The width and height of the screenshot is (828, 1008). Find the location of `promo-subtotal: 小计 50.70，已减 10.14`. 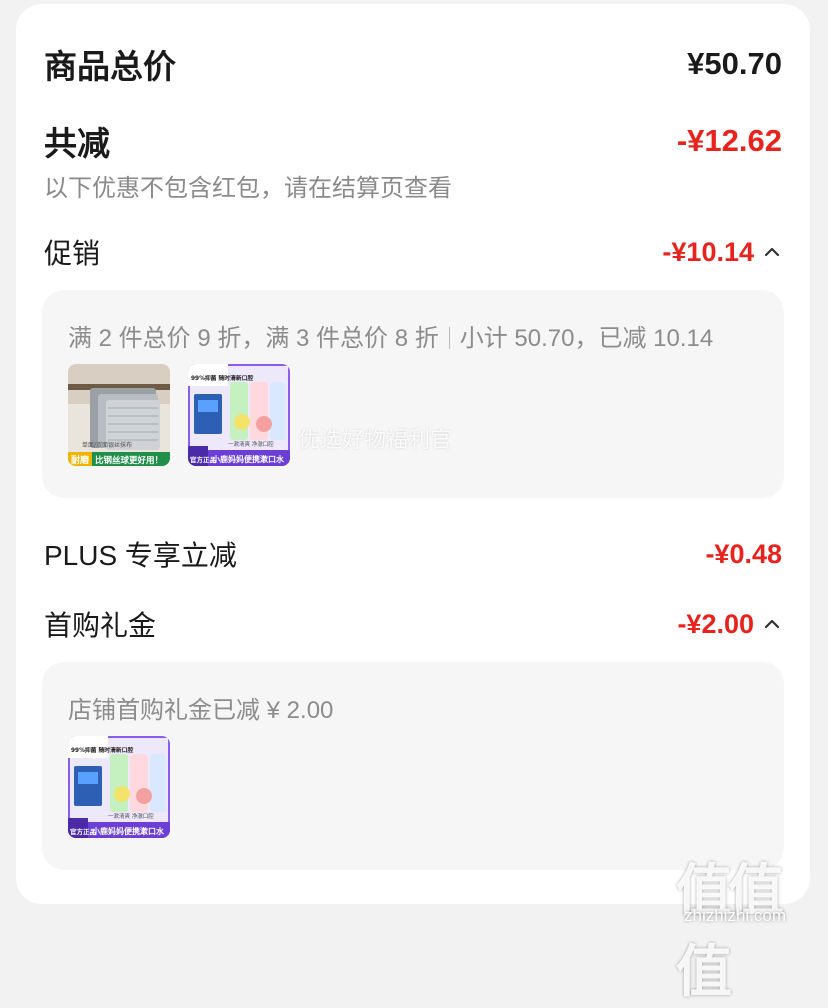

promo-subtotal: 小计 50.70，已减 10.14 is located at coordinates (586, 338).